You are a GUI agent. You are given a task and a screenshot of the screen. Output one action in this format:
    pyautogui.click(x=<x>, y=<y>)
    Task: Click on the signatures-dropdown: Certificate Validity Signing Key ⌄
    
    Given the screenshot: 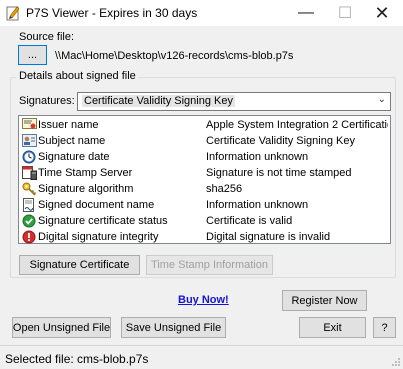 What is the action you would take?
    pyautogui.click(x=234, y=101)
    